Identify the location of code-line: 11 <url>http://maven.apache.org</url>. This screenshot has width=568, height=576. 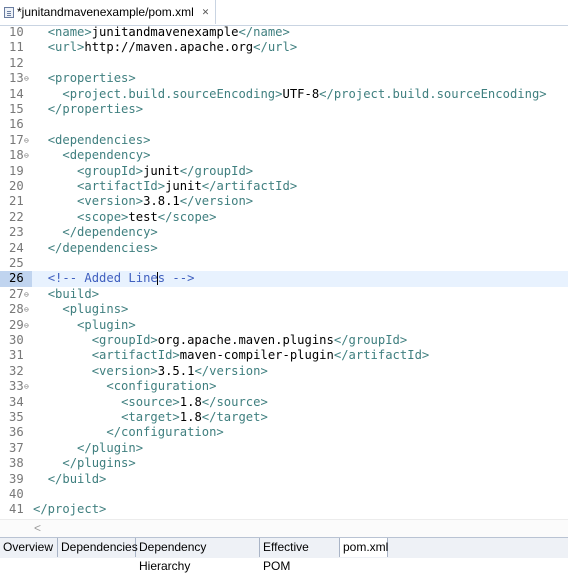
(284, 47).